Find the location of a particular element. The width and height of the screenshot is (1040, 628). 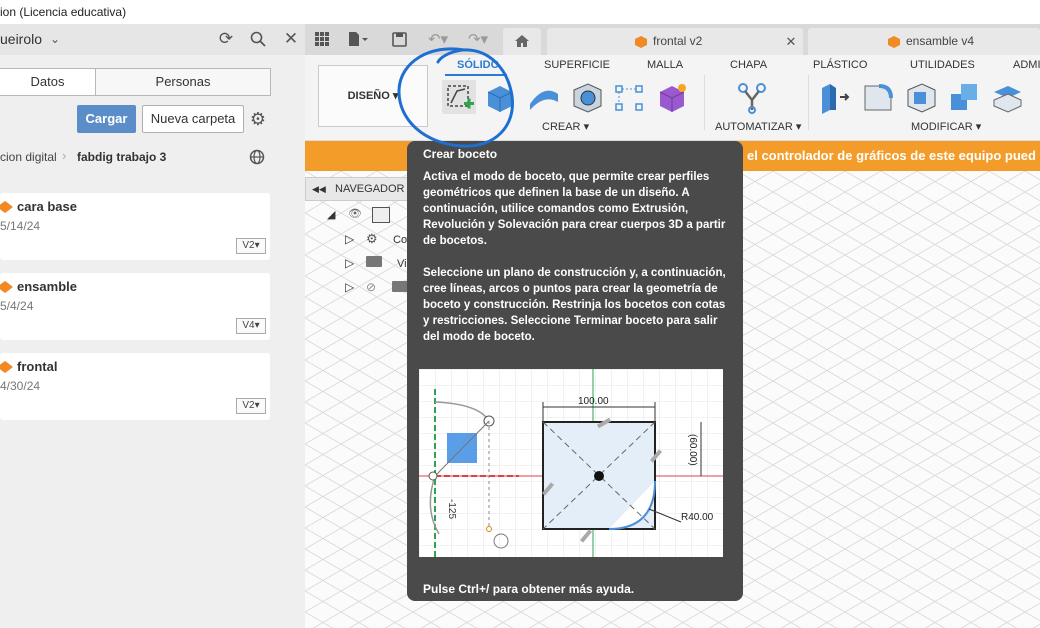

modify-group-menu: MODIFICAR ▾ is located at coordinates (946, 126).